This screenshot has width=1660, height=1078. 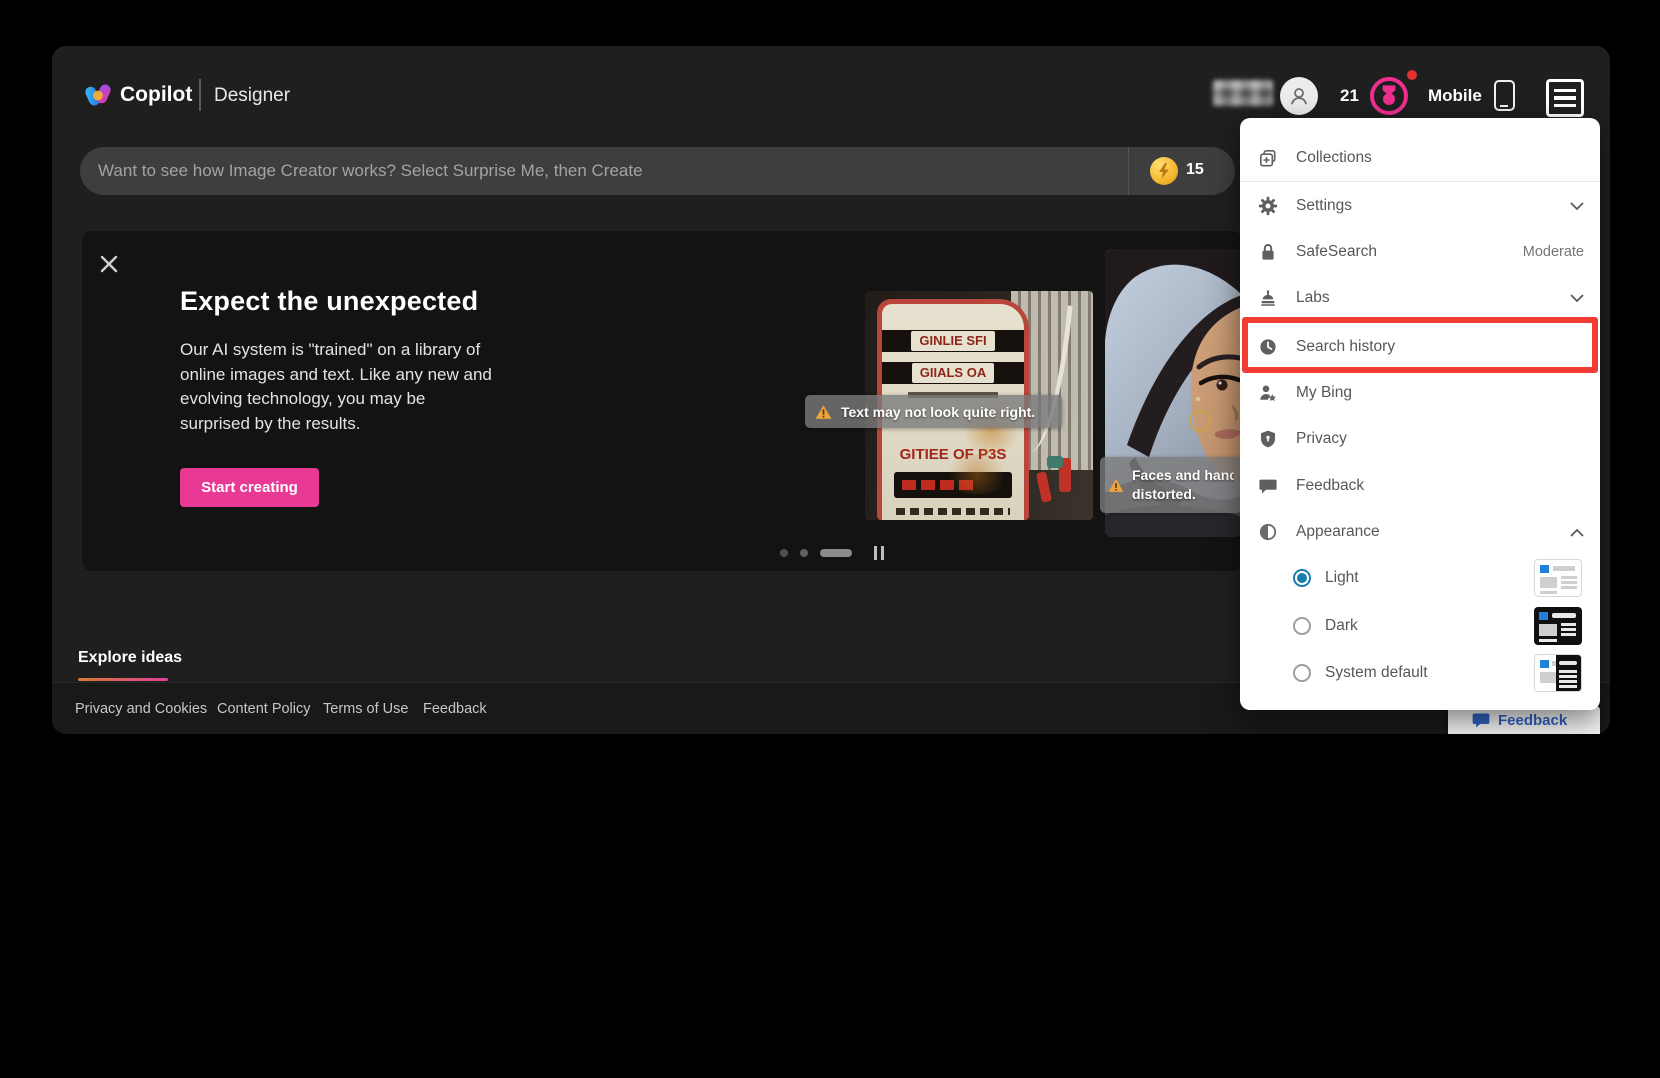 I want to click on chevron-up-icon, so click(x=1577, y=532).